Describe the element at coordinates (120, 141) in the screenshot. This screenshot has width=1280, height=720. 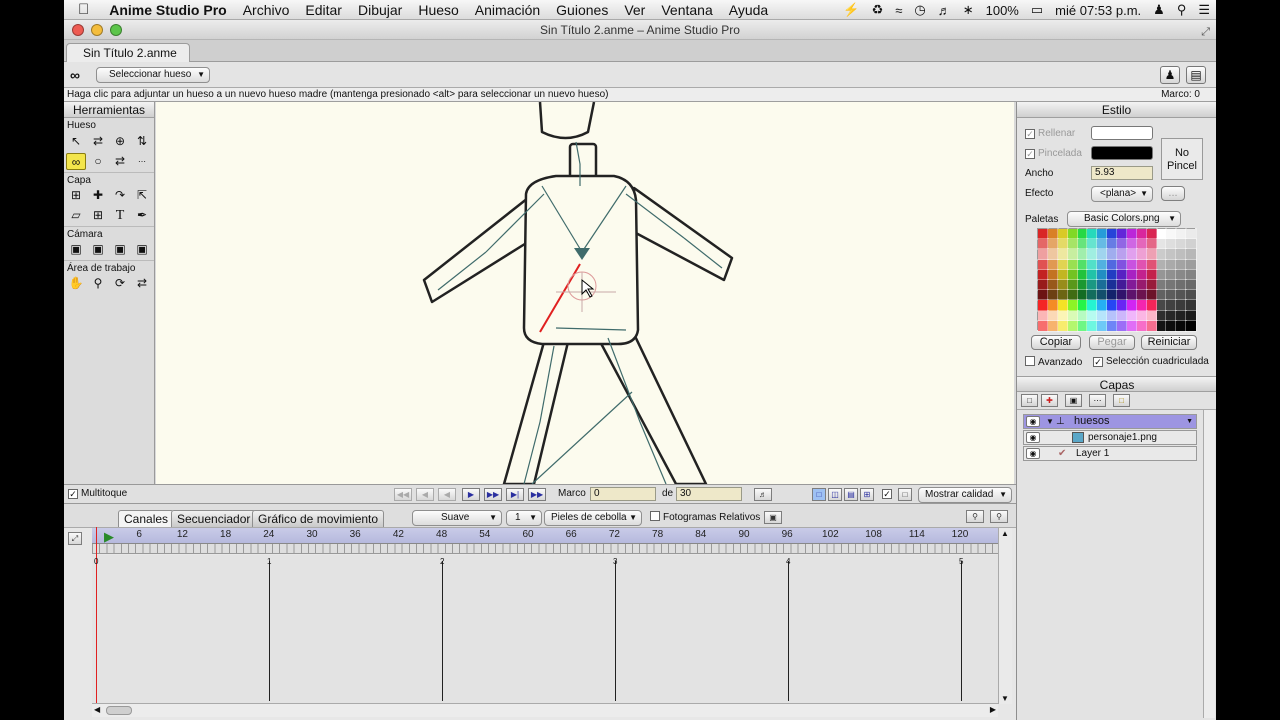
I see `add-bone-tool-icon: ⊕` at that location.